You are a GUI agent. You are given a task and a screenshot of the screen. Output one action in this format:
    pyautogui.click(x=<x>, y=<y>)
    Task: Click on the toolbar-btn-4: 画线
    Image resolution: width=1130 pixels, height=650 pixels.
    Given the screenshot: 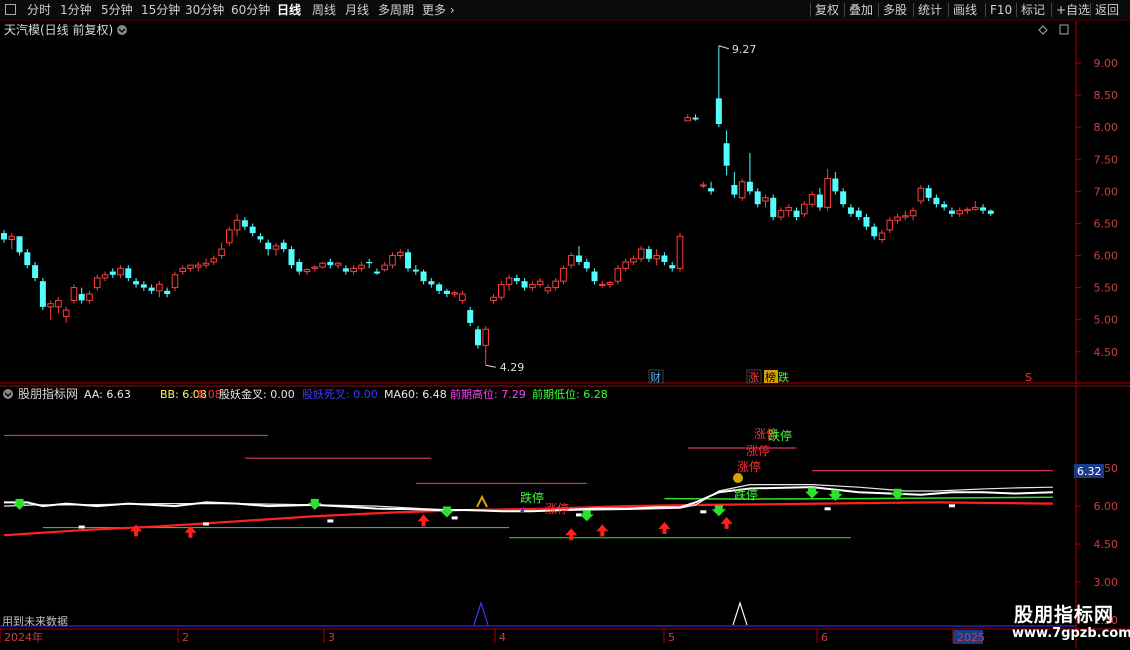 What is the action you would take?
    pyautogui.click(x=965, y=10)
    